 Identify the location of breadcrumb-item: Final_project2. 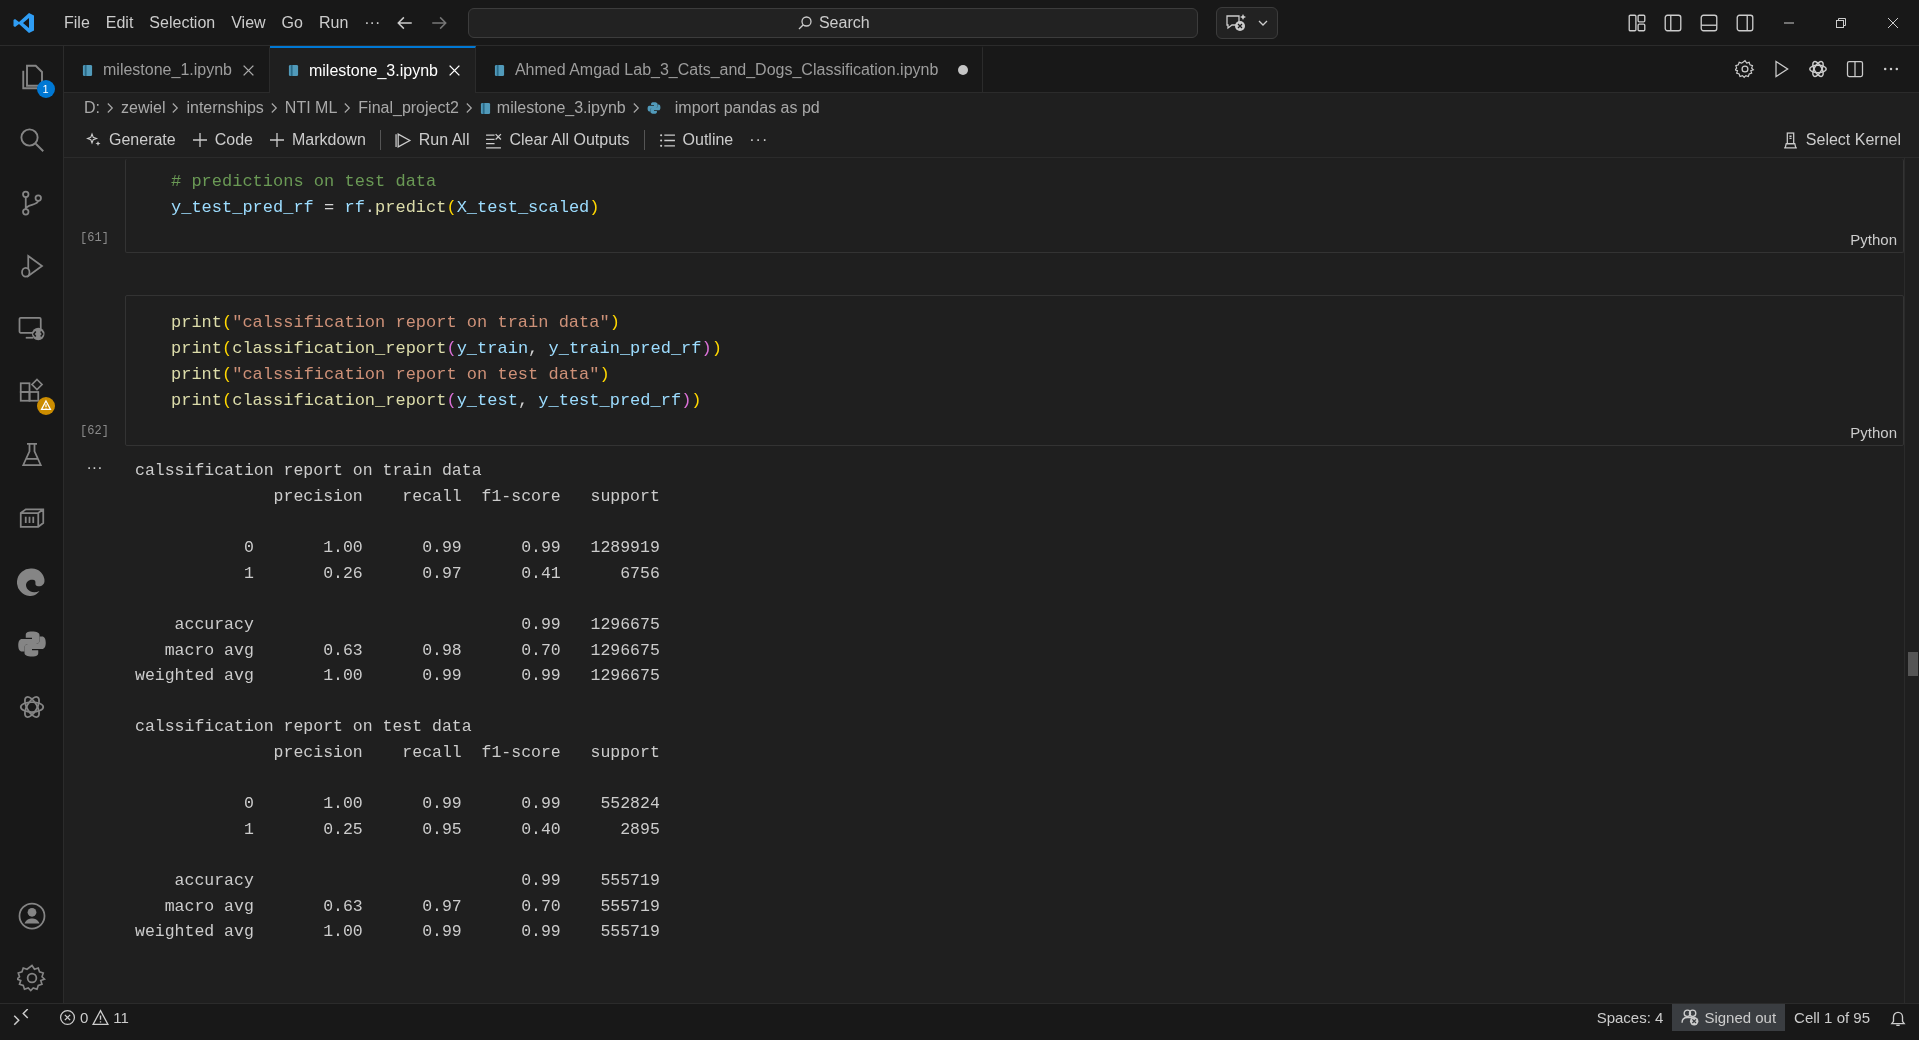
(408, 108).